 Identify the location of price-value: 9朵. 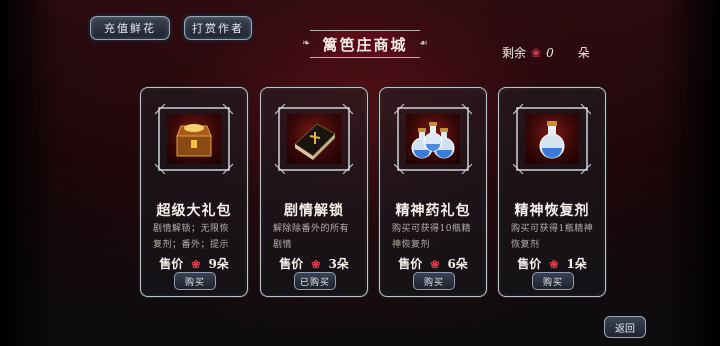
(218, 264).